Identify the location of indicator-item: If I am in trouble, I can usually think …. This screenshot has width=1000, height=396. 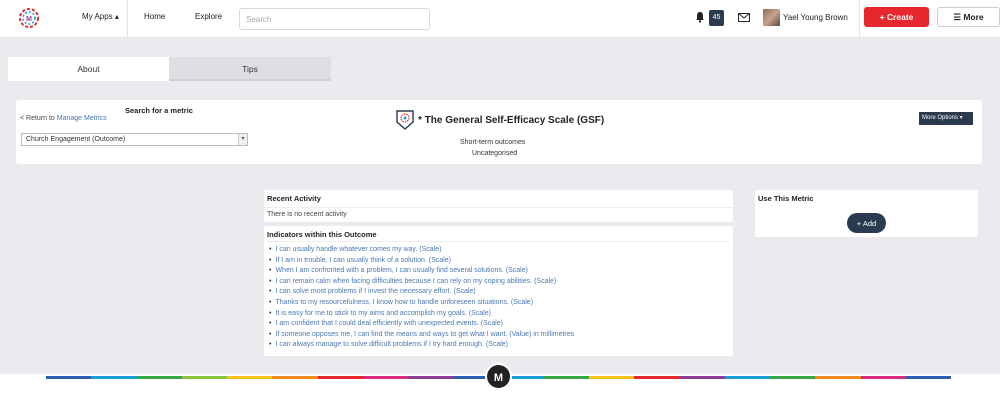
(421, 261).